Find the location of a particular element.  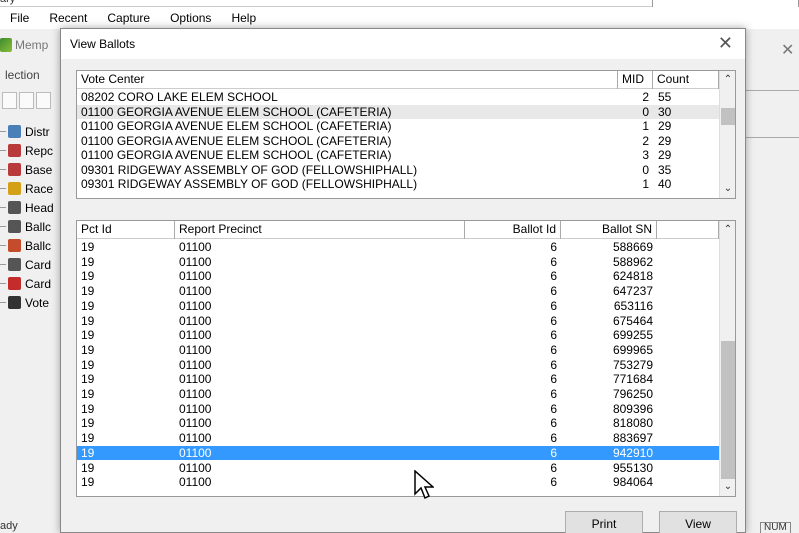

ballot-row: 19 01100 6 818080 is located at coordinates (398, 423).